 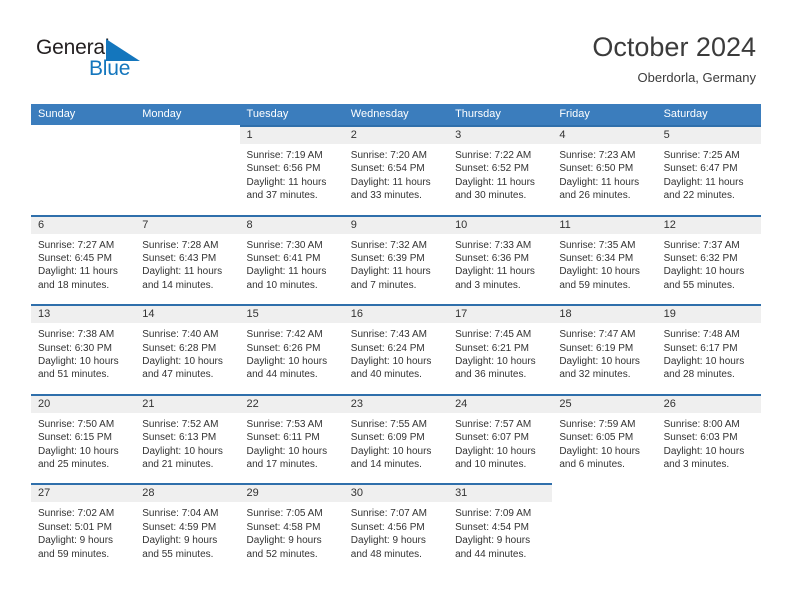 What do you see at coordinates (291, 225) in the screenshot?
I see `day-number: 8` at bounding box center [291, 225].